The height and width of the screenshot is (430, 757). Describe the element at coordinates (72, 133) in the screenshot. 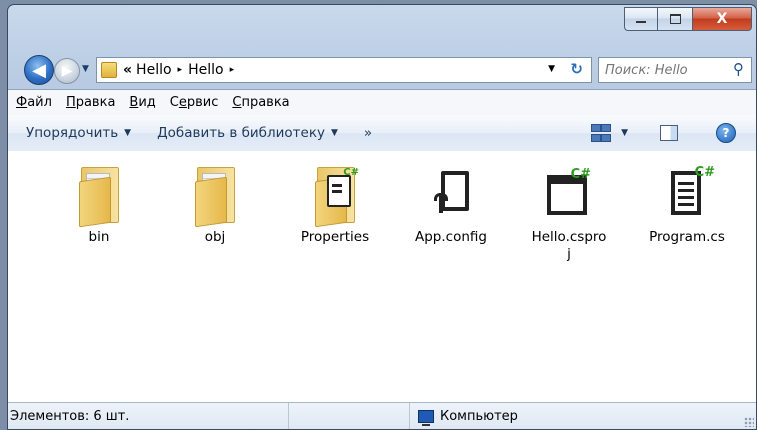

I see `organize-label: Упорядочить` at that location.